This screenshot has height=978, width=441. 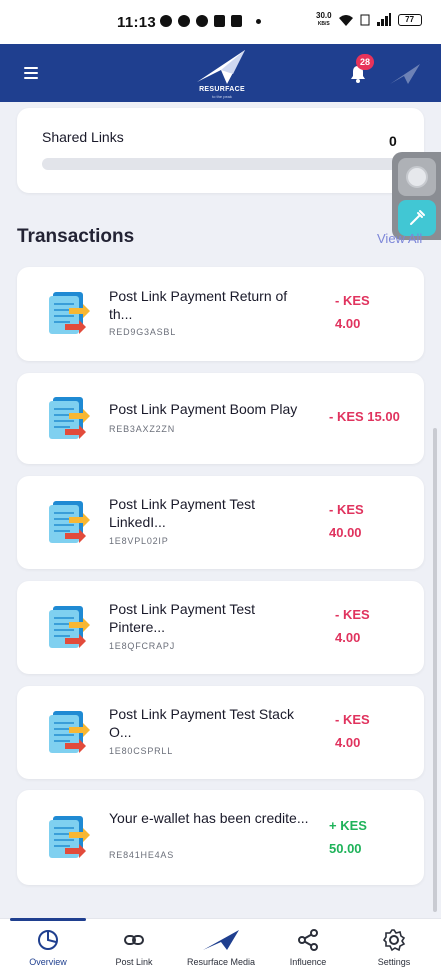 What do you see at coordinates (222, 96) in the screenshot?
I see `logo-tagline: to the peak` at bounding box center [222, 96].